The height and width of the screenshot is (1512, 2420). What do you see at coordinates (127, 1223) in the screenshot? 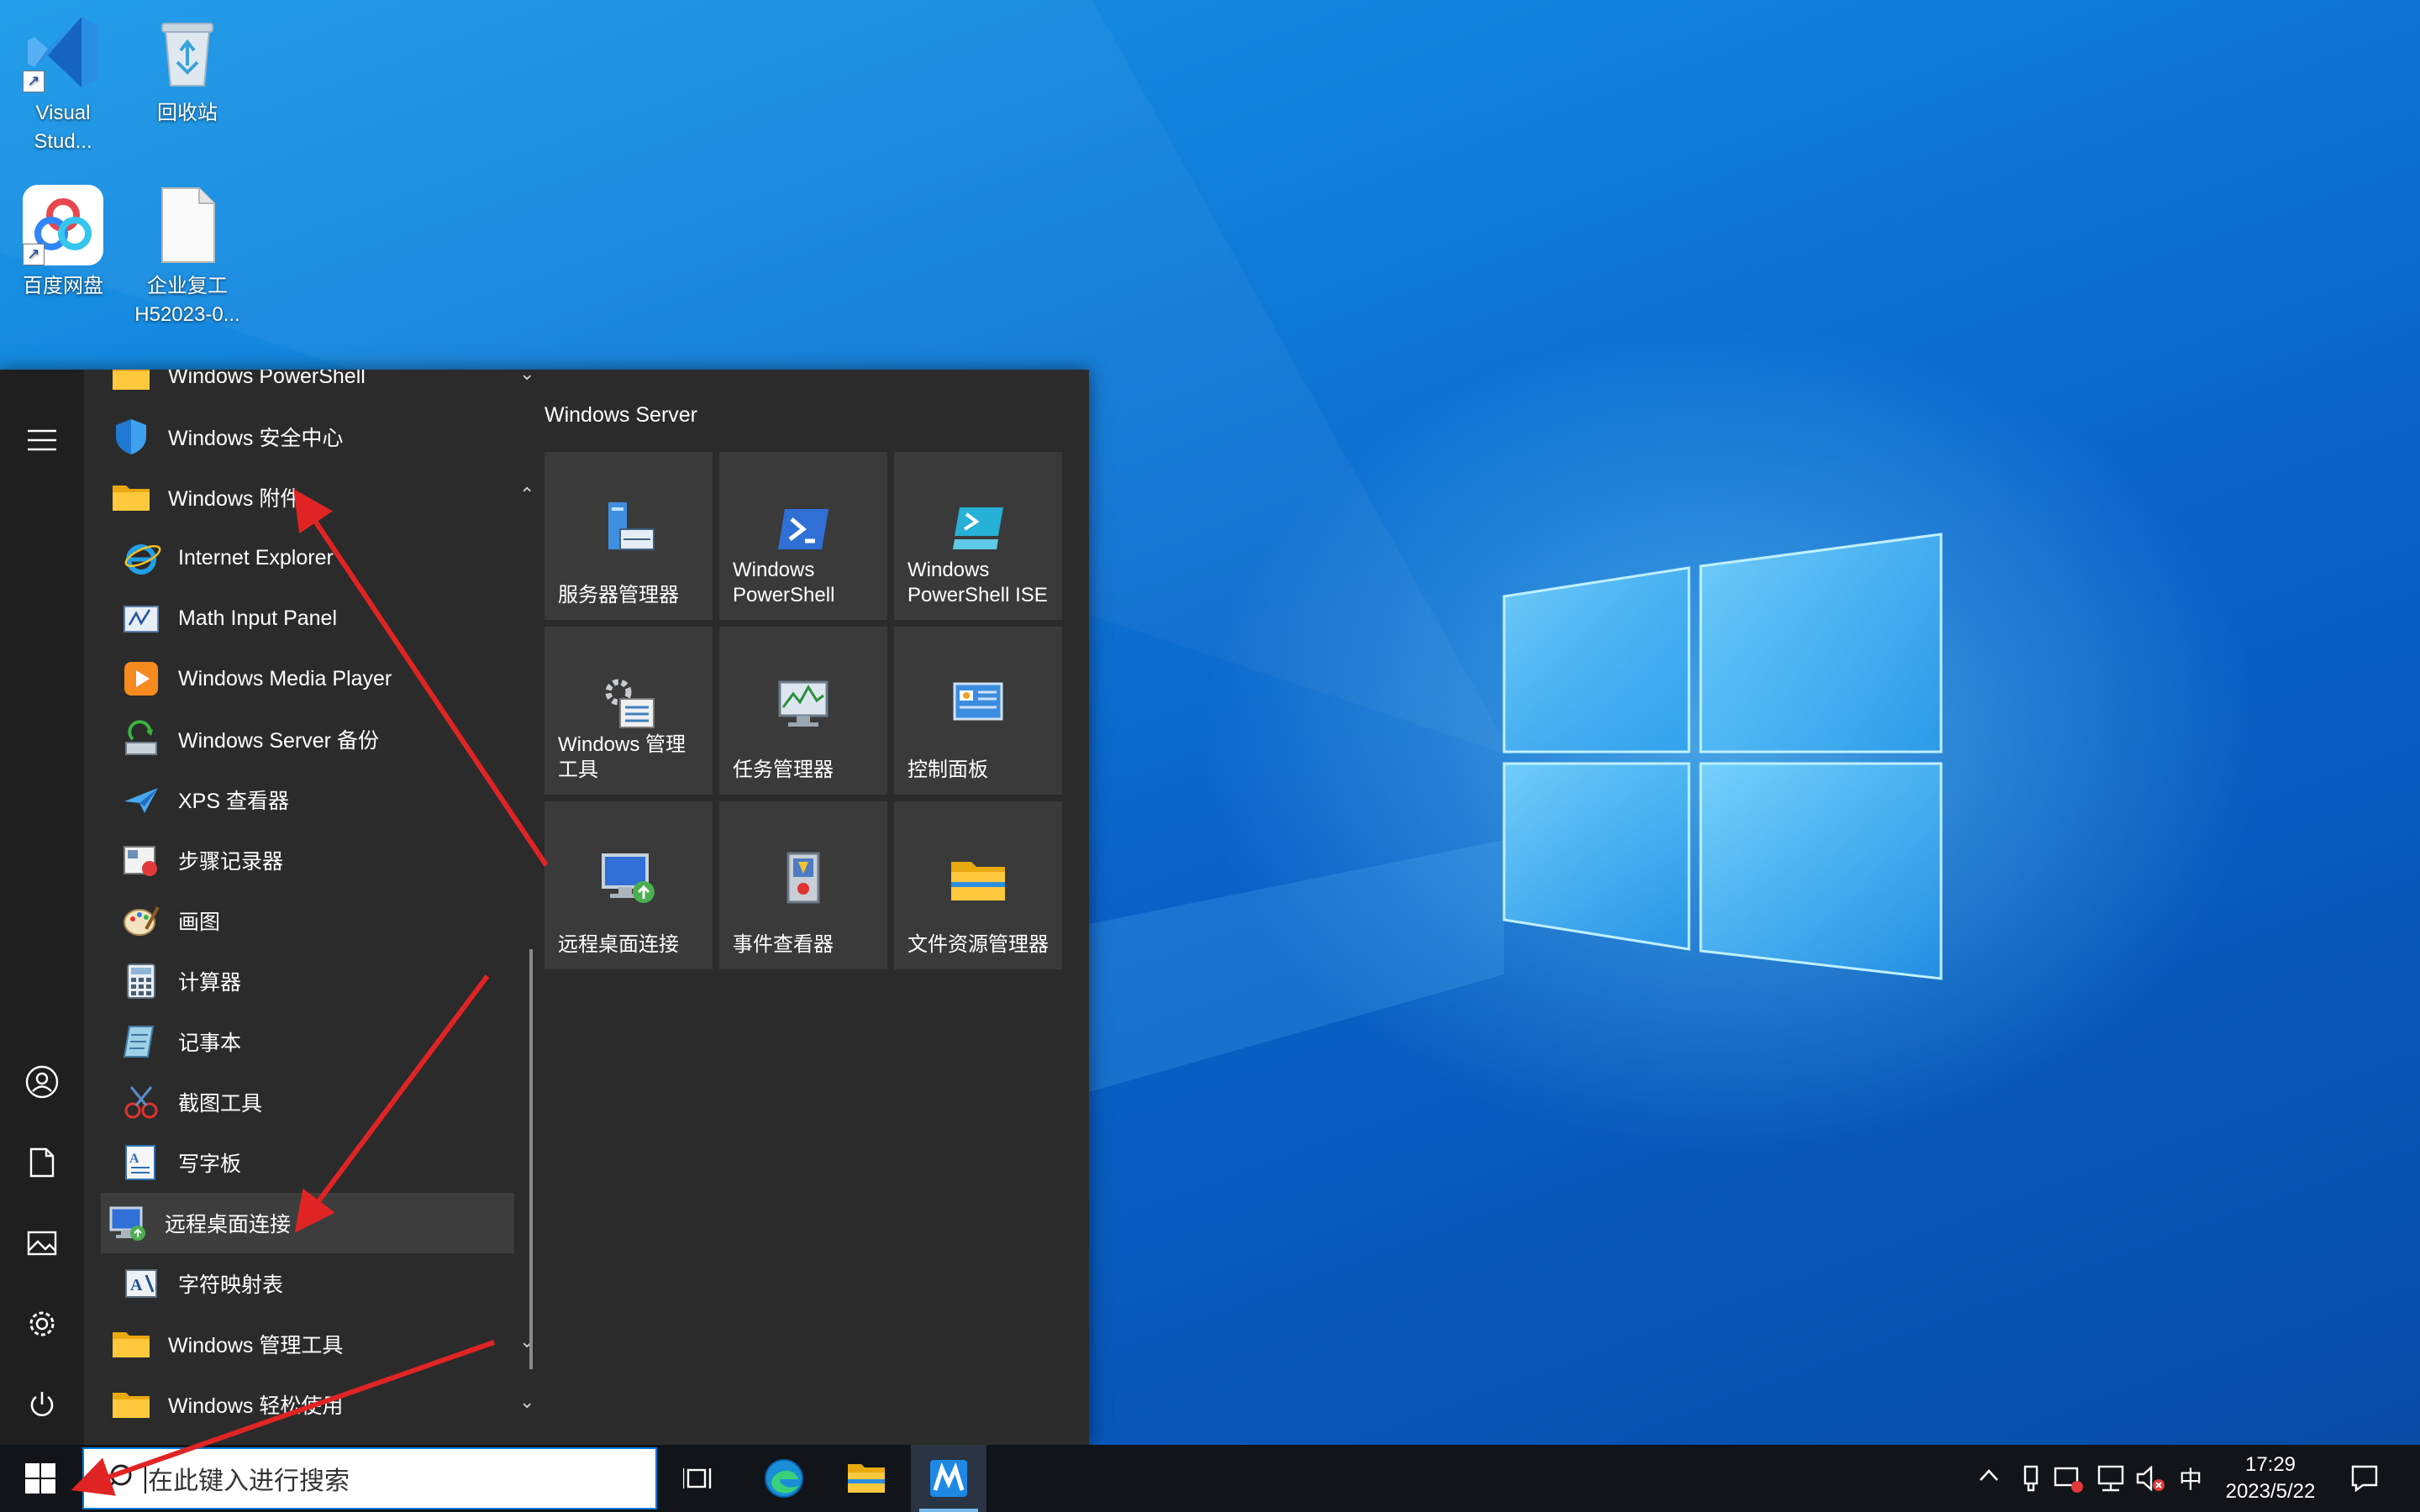
I see `remote-desktop-icon` at bounding box center [127, 1223].